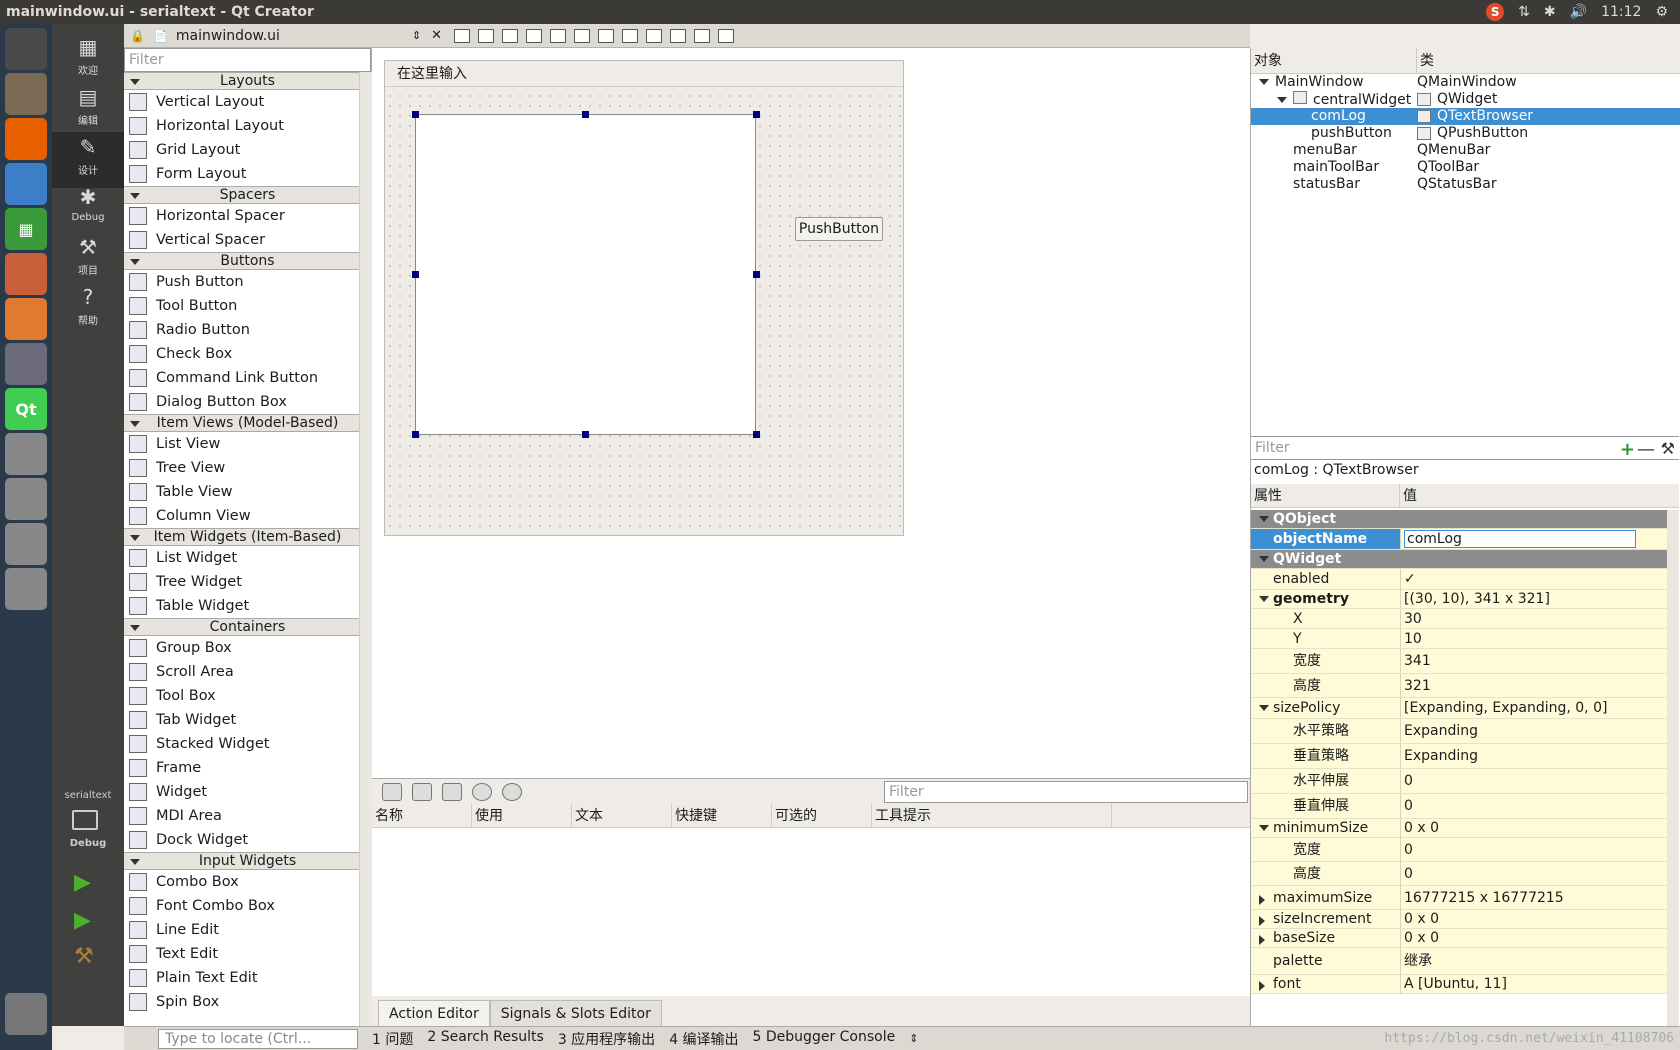 The height and width of the screenshot is (1050, 1680). I want to click on writer-icon, so click(26, 184).